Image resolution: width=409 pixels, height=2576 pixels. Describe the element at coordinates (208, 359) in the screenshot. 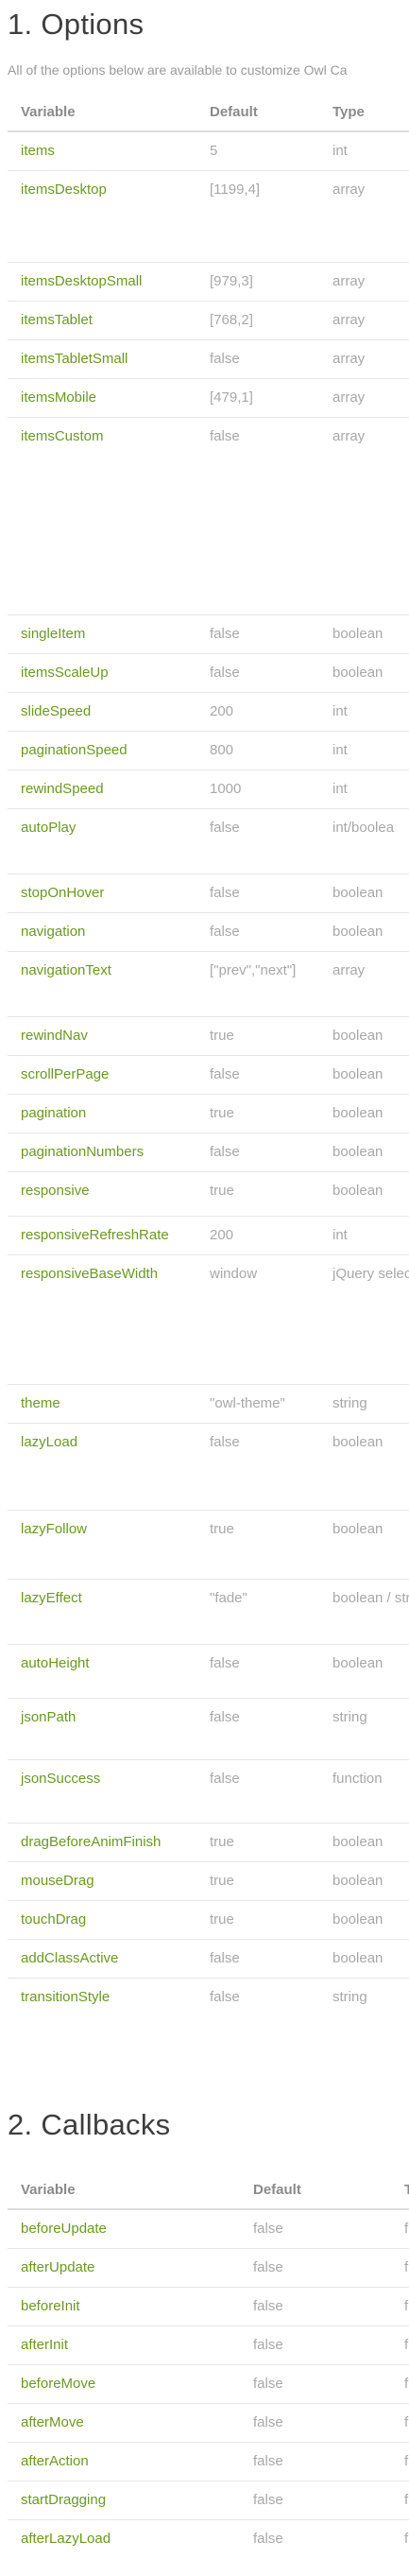

I see `table-row: itemsTabletSmall false array` at that location.